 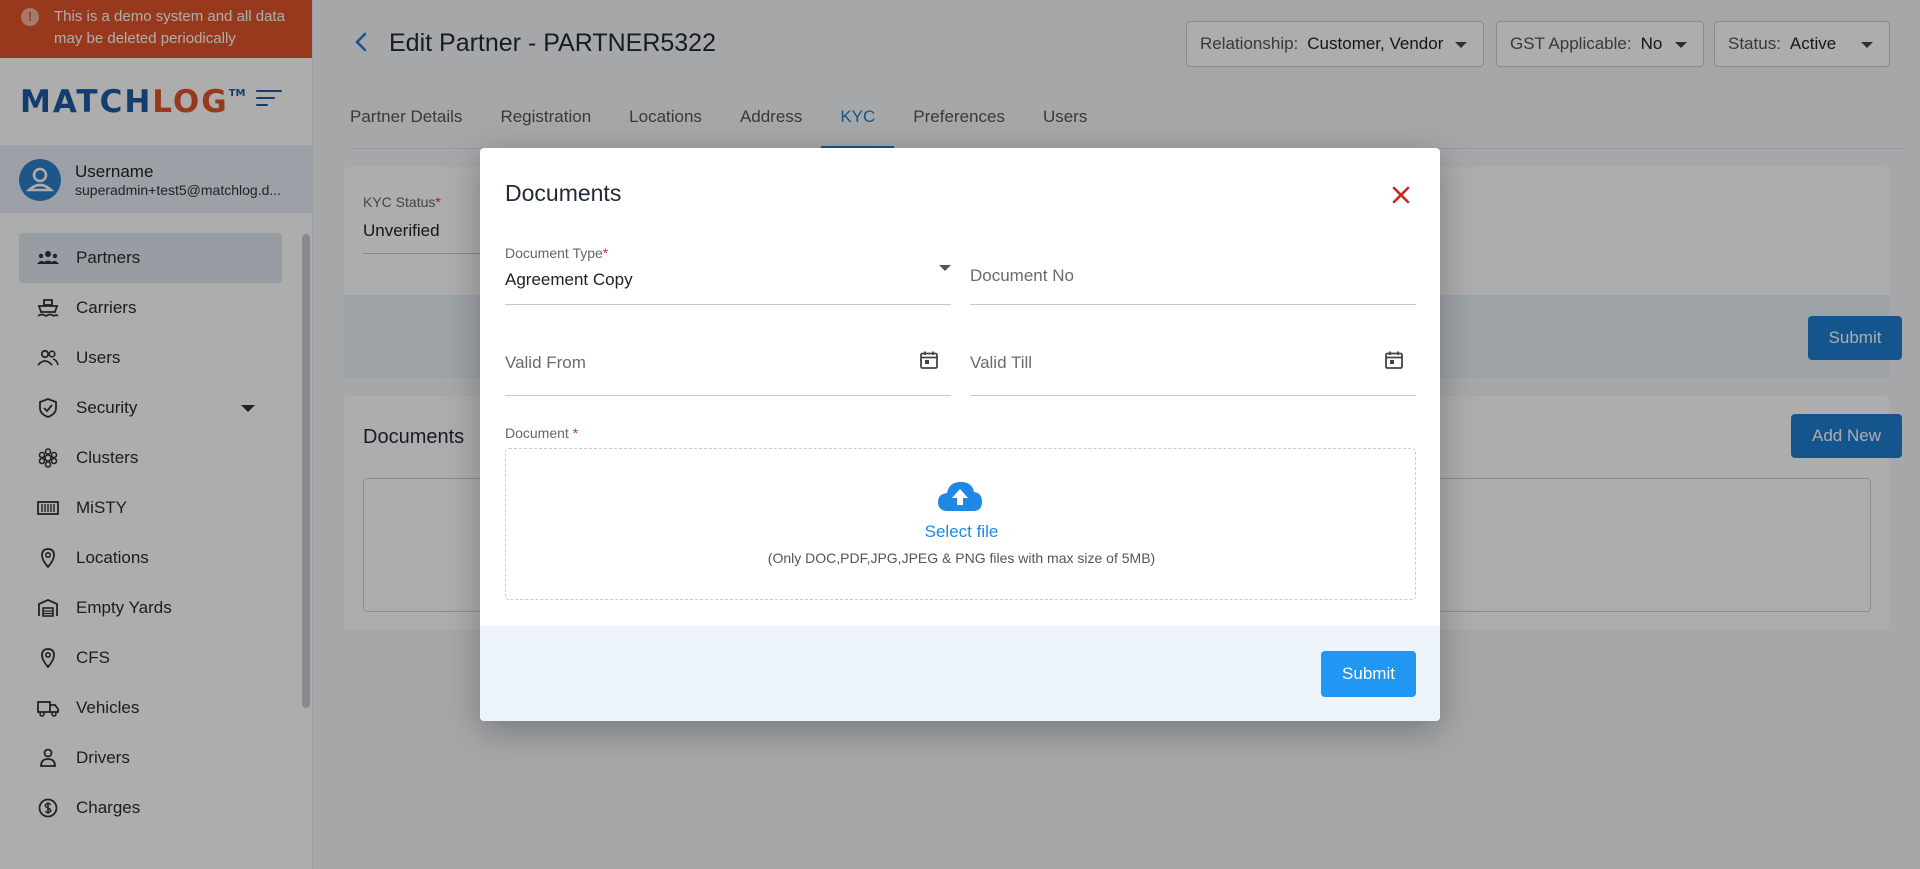 What do you see at coordinates (563, 193) in the screenshot?
I see `modal-title: Documents` at bounding box center [563, 193].